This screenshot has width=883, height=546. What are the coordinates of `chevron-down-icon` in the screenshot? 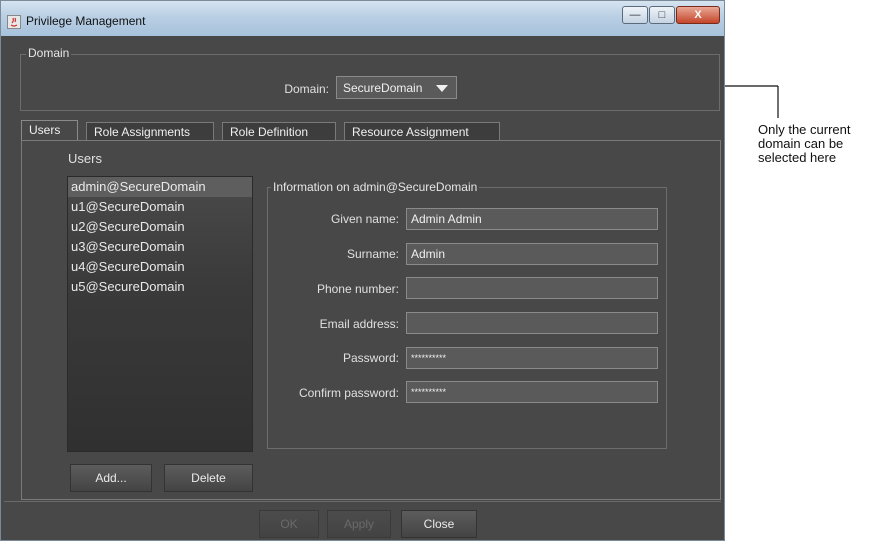 It's located at (442, 88).